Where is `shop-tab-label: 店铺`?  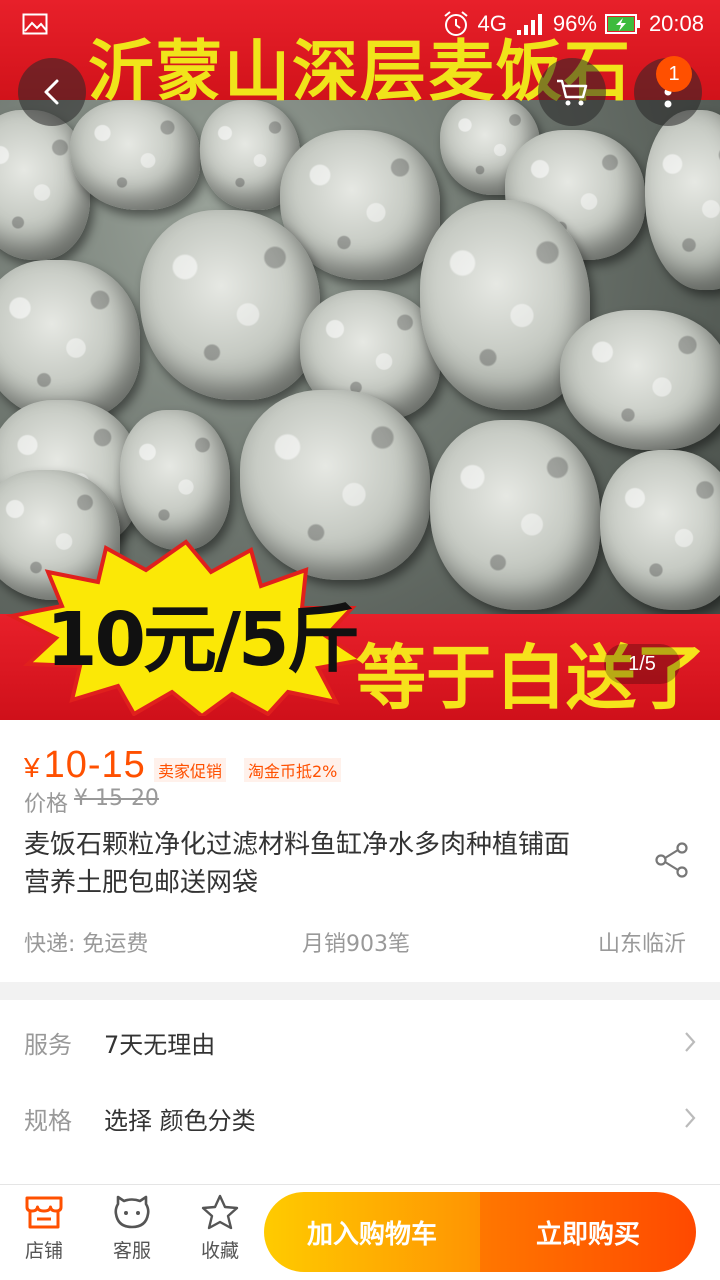 shop-tab-label: 店铺 is located at coordinates (43, 1251).